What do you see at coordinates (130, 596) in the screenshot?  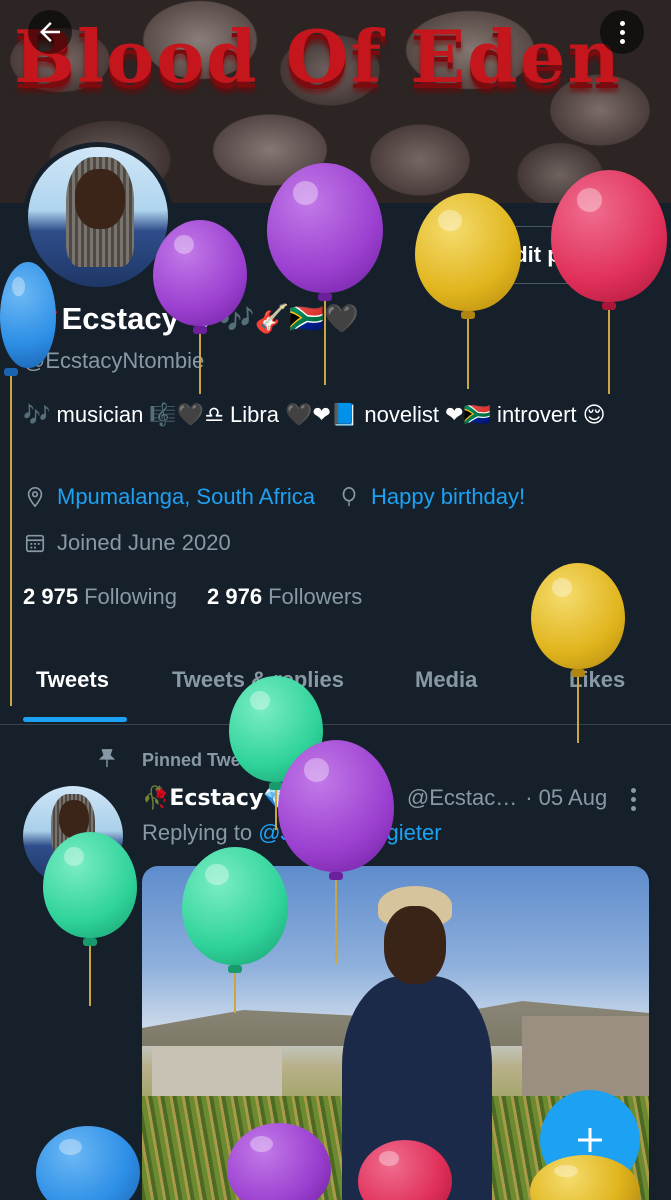 I see `following-label: Following` at bounding box center [130, 596].